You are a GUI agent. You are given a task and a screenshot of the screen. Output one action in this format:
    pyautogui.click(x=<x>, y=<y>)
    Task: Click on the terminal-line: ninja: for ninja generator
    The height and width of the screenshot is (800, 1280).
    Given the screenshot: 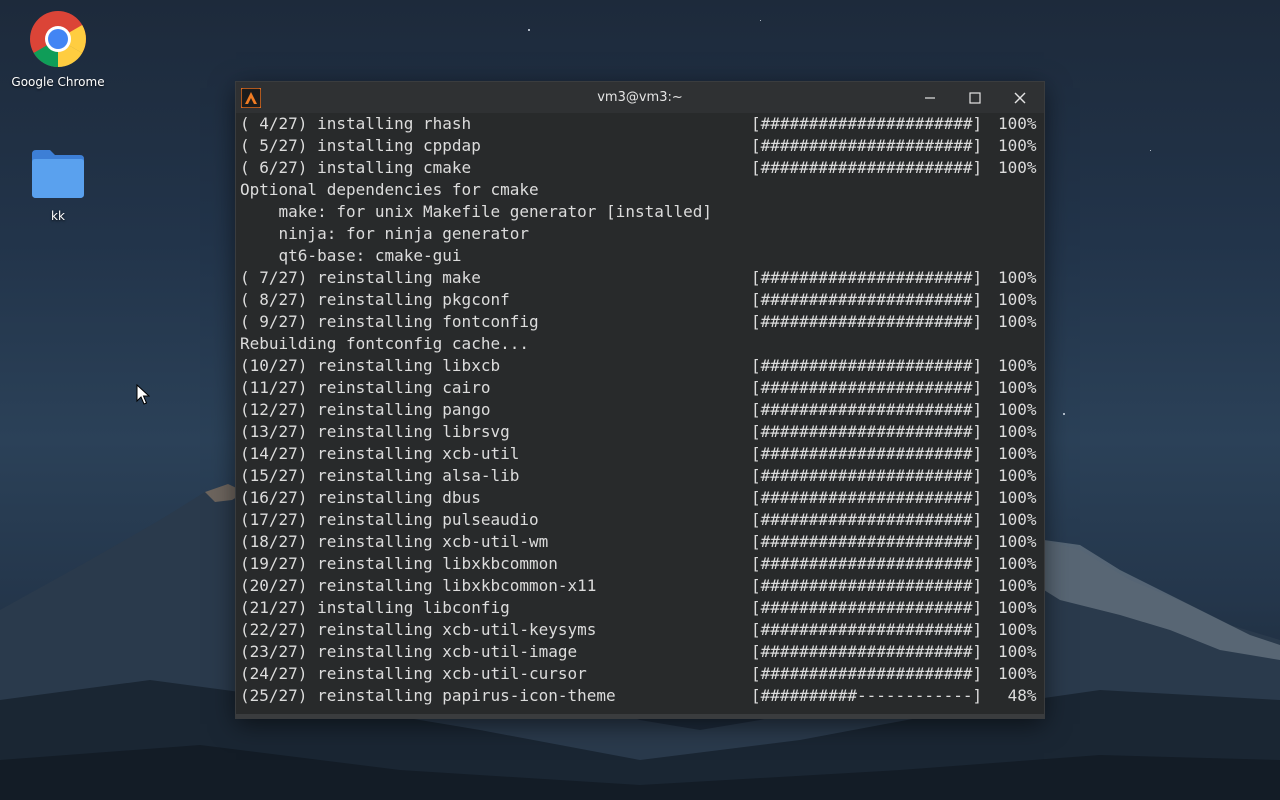 What is the action you would take?
    pyautogui.click(x=384, y=233)
    